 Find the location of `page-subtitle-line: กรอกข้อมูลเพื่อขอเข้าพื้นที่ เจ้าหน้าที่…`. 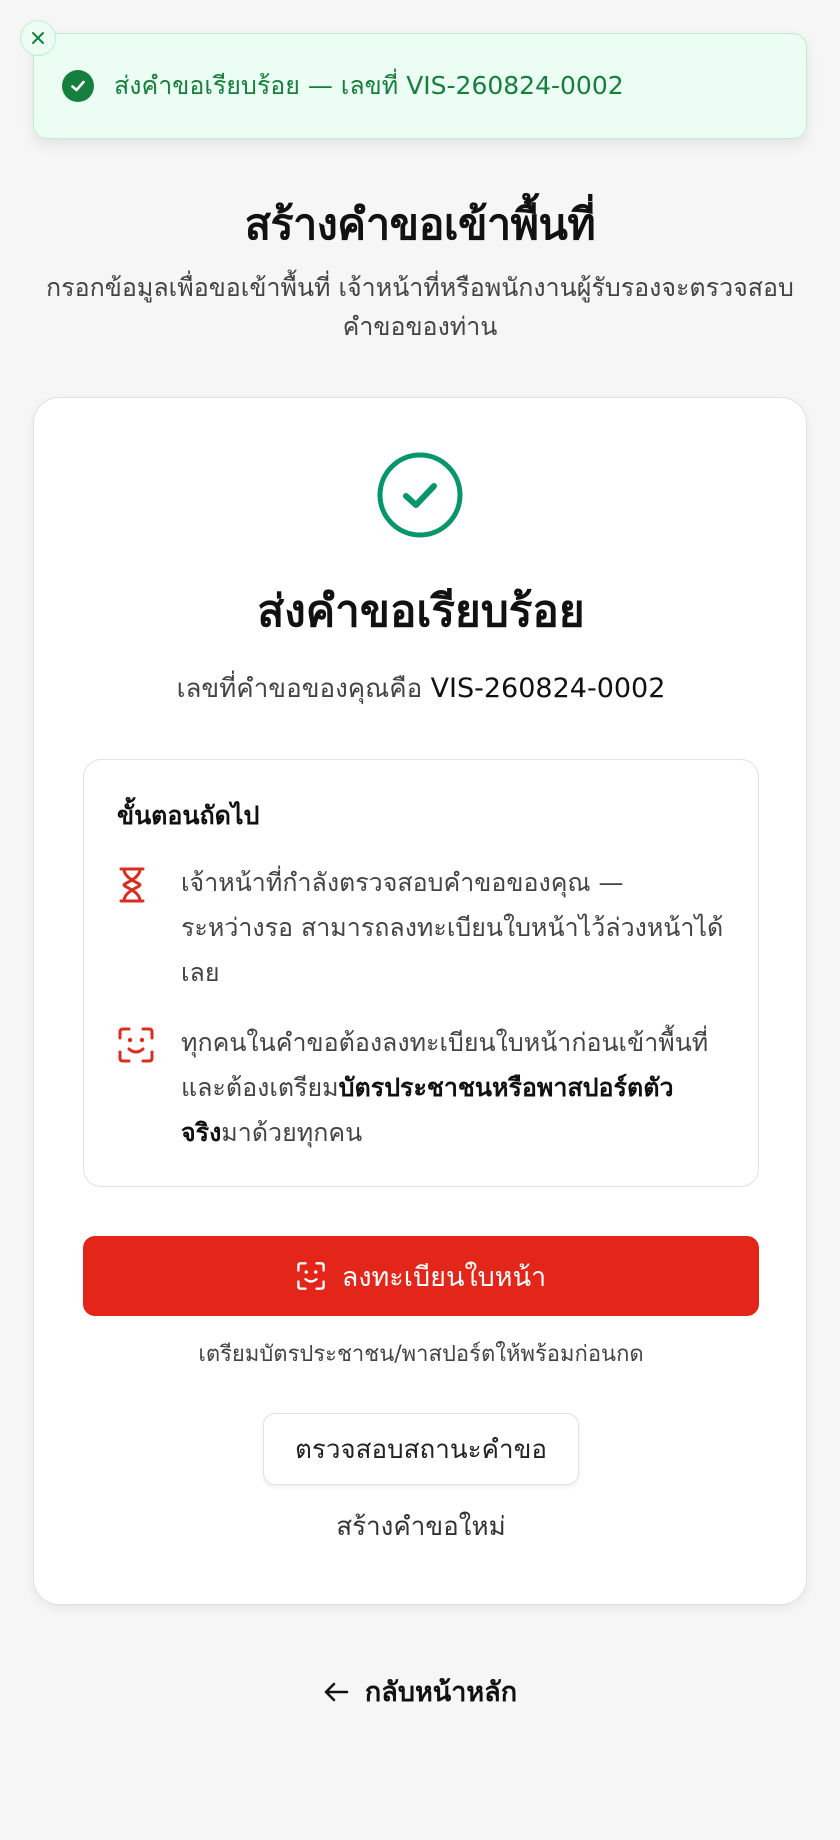

page-subtitle-line: กรอกข้อมูลเพื่อขอเข้าพื้นที่ เจ้าหน้าที่… is located at coordinates (420, 287).